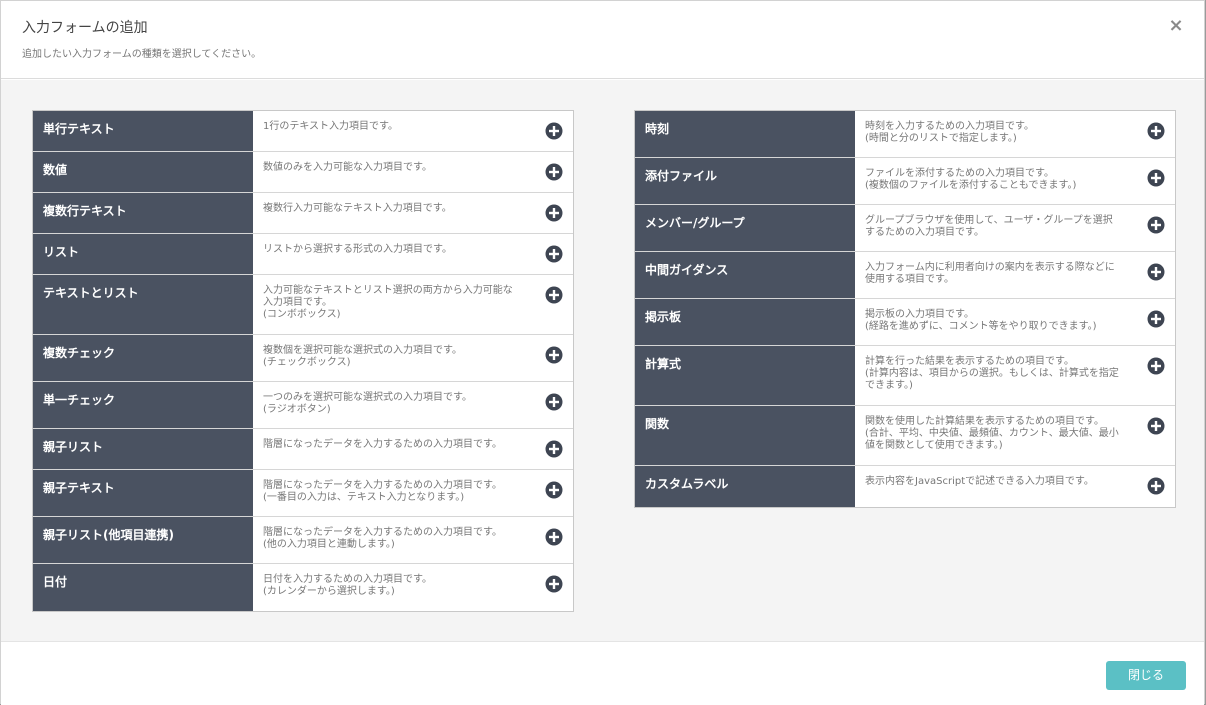  I want to click on form-type-row: リスト リストから選択する形式の入力項目です。, so click(303, 254).